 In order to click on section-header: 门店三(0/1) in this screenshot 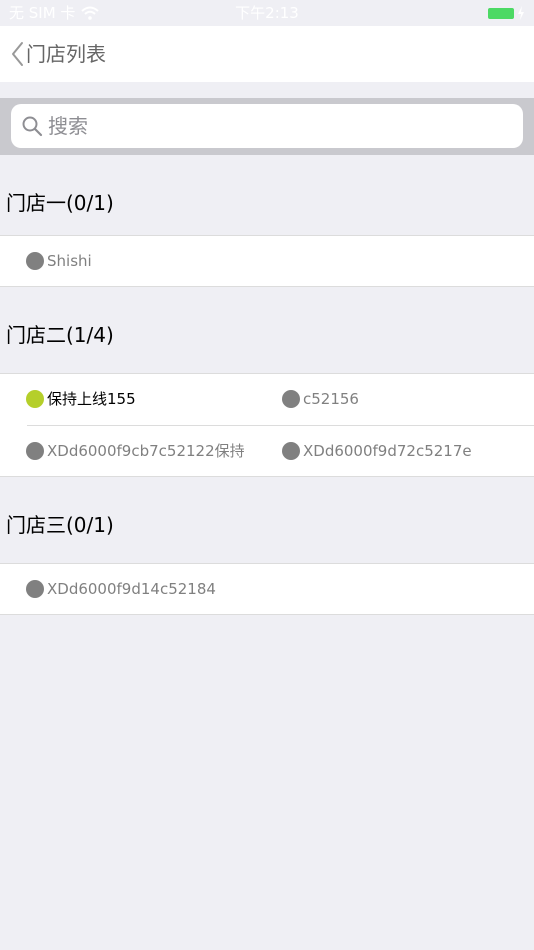, I will do `click(267, 525)`.